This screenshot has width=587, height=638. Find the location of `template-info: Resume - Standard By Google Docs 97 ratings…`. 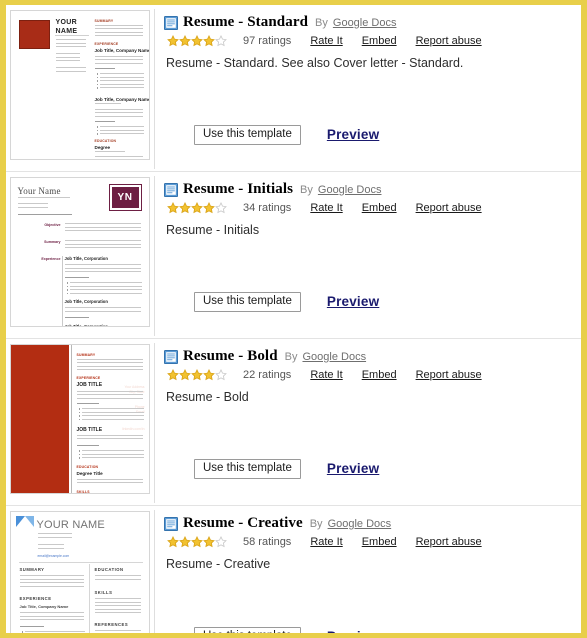

template-info: Resume - Standard By Google Docs 97 ratings… is located at coordinates (368, 41).